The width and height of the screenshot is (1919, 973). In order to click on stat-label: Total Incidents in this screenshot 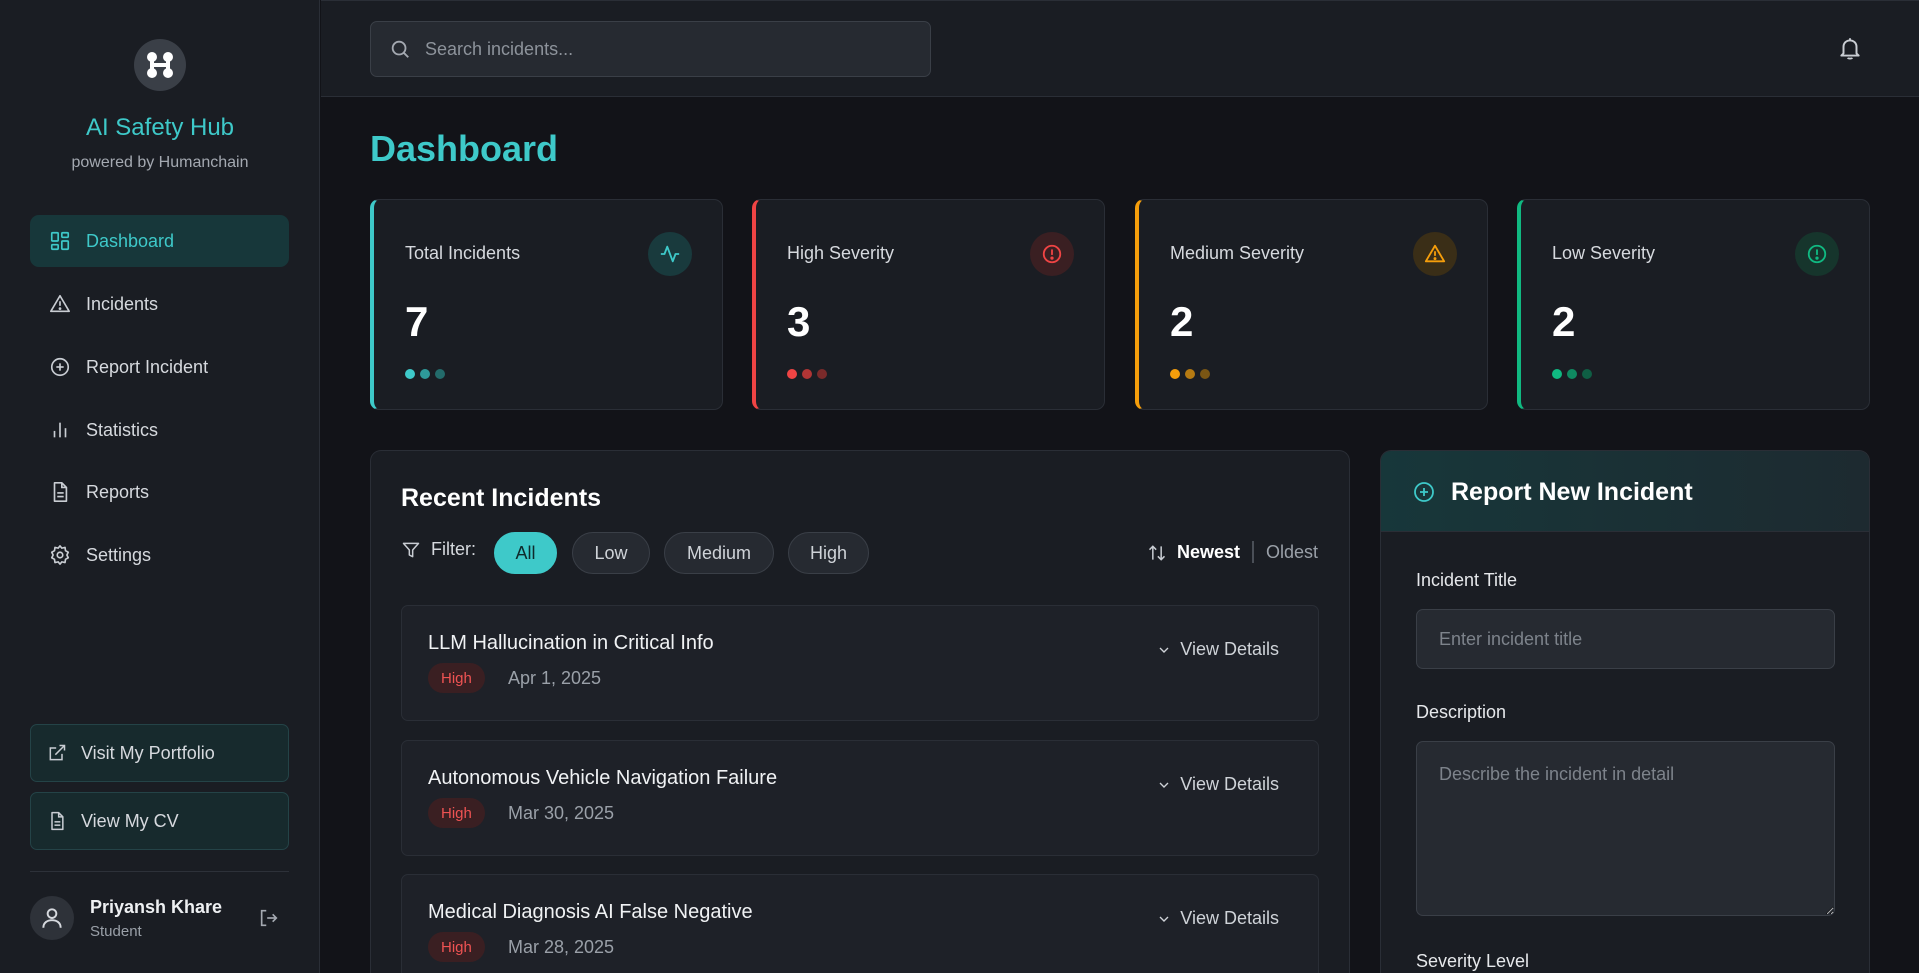, I will do `click(463, 253)`.